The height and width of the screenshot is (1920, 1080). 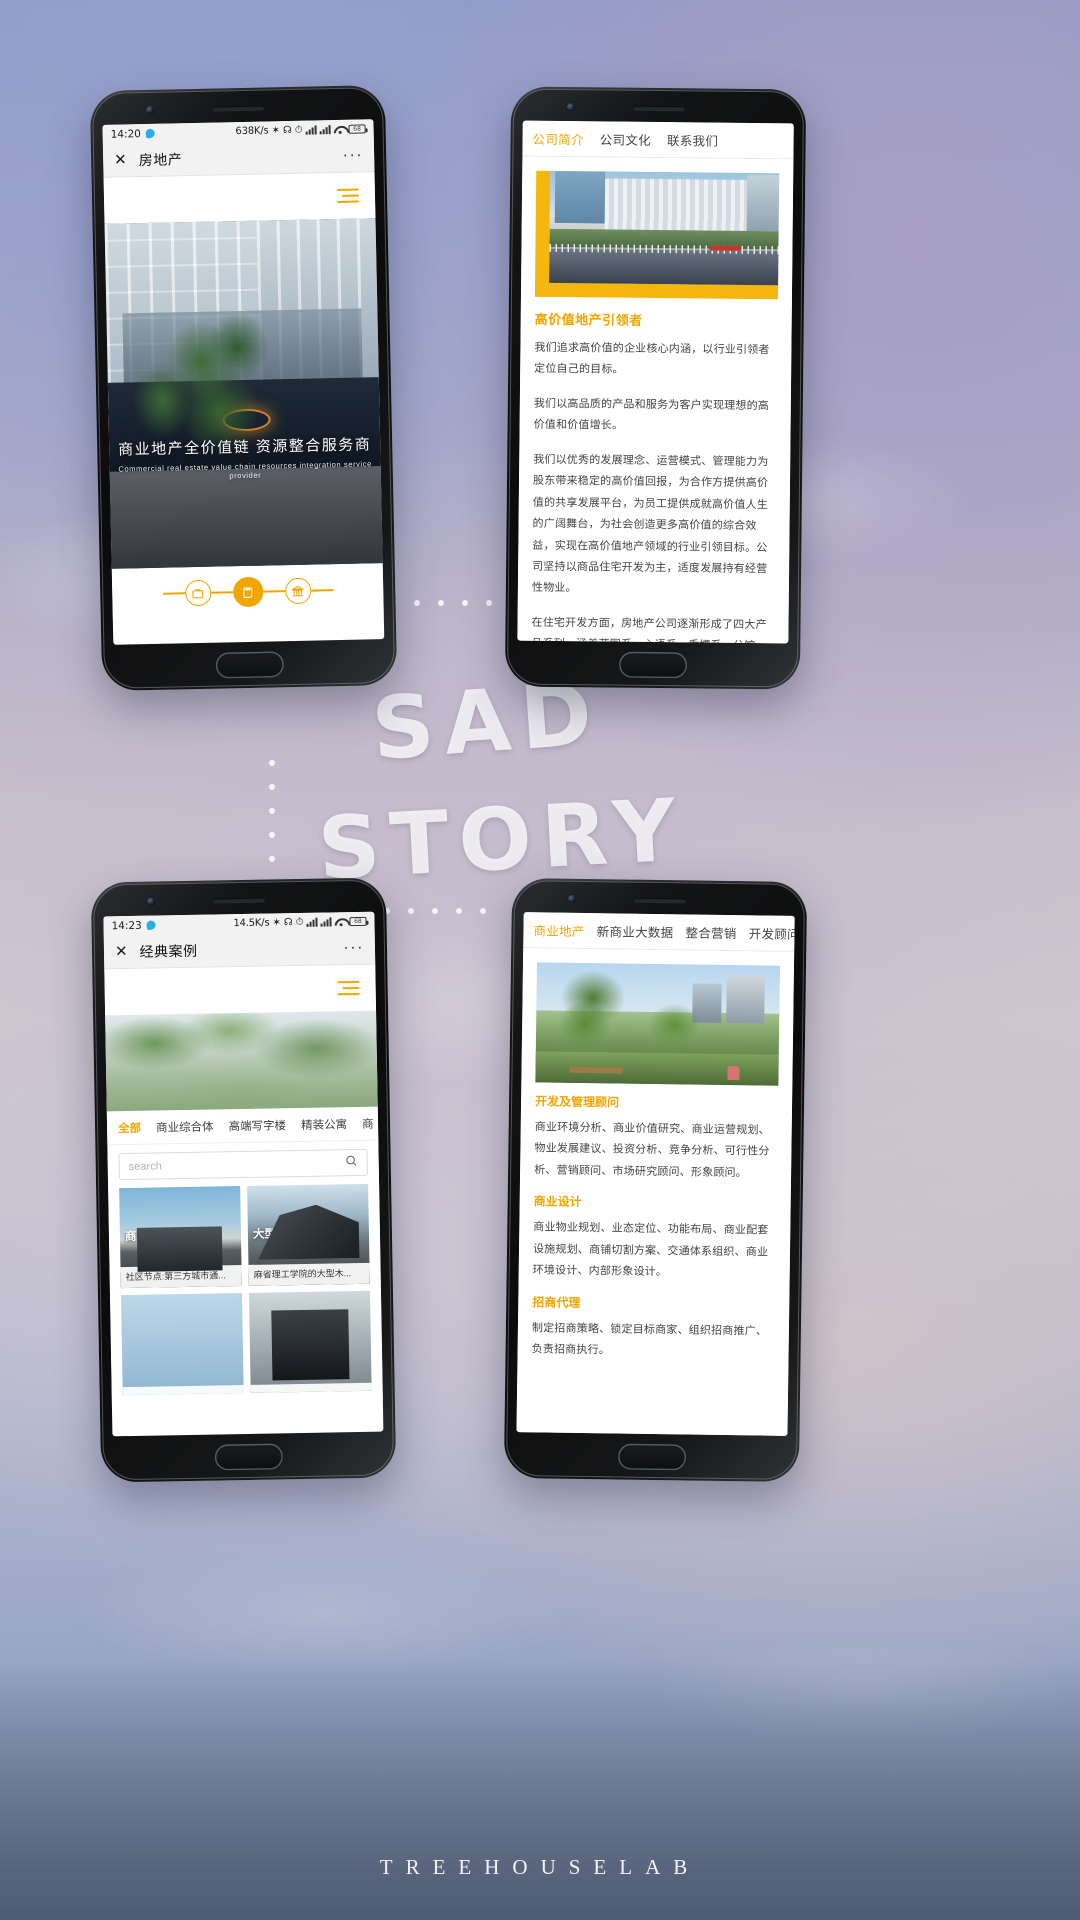 What do you see at coordinates (148, 1237) in the screenshot?
I see `case-card-title: 商业住宅` at bounding box center [148, 1237].